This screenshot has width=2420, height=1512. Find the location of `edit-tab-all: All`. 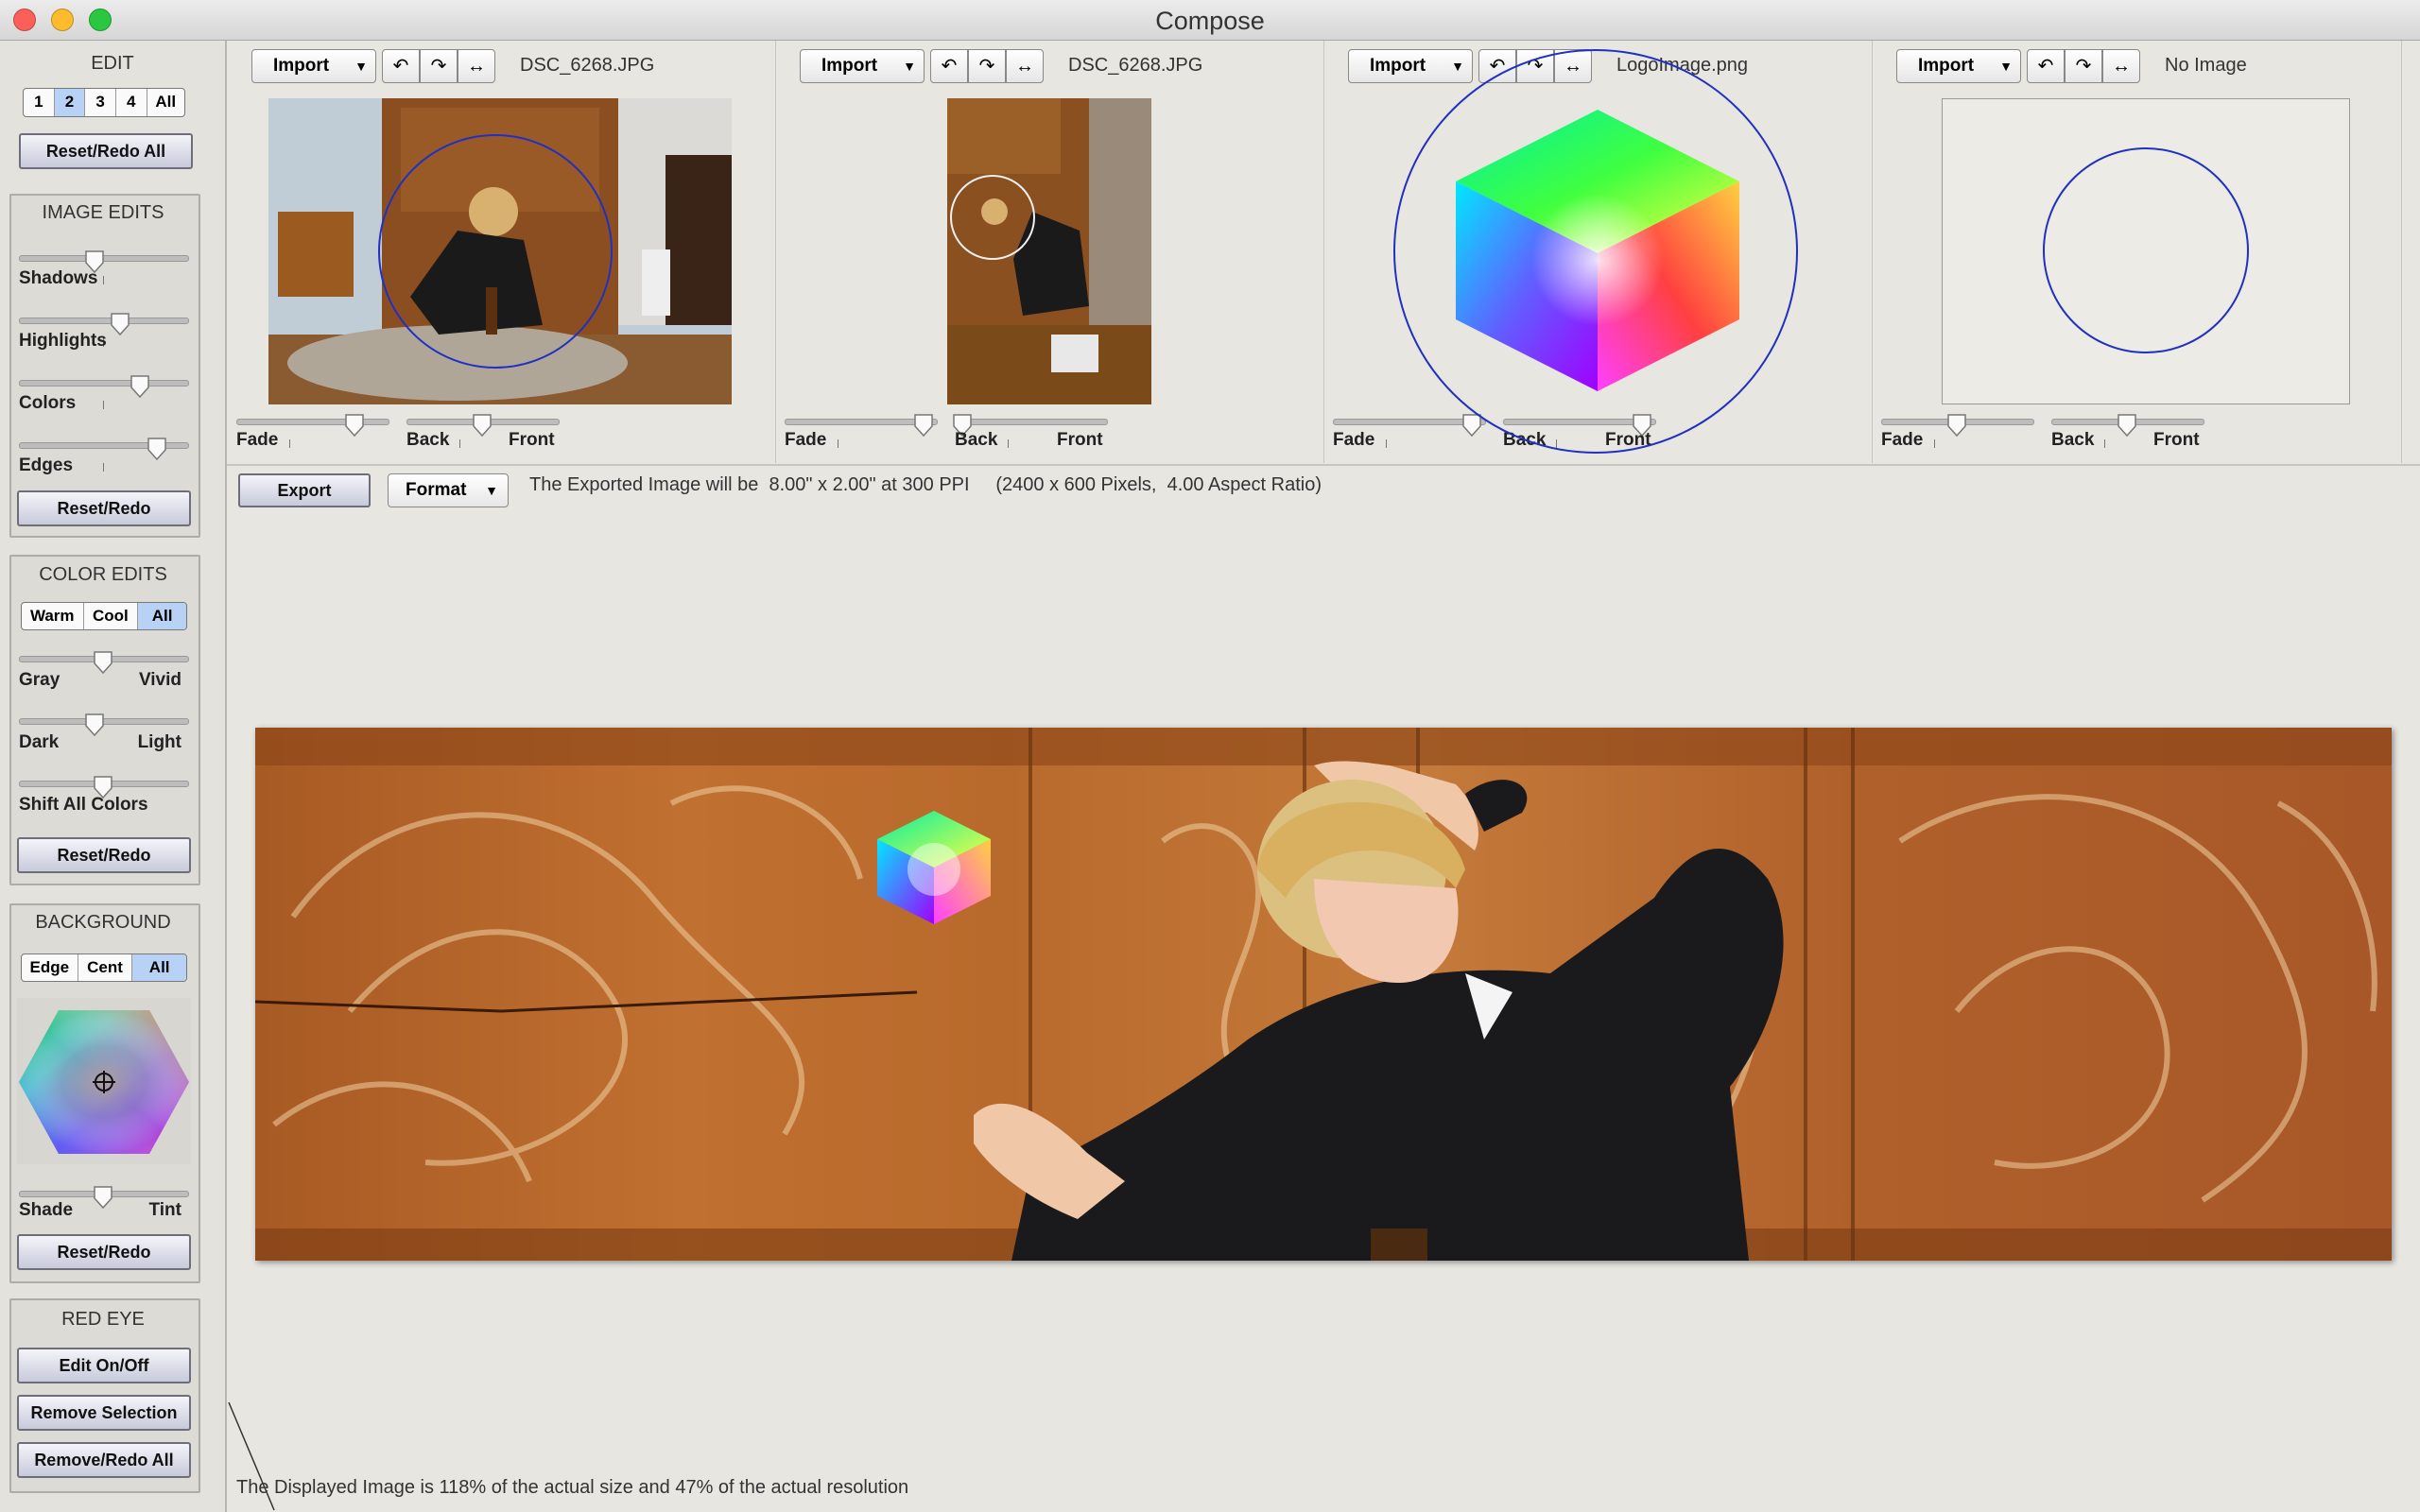

edit-tab-all: All is located at coordinates (166, 102).